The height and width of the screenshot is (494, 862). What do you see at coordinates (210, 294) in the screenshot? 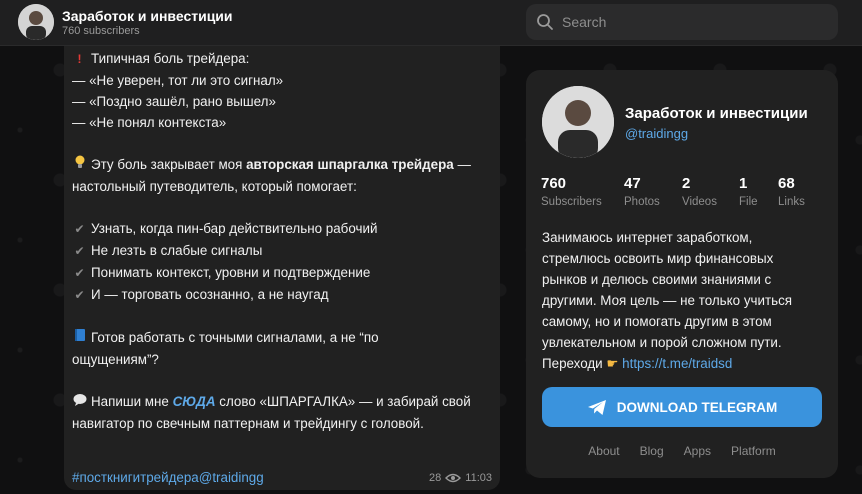
I see `check-item: И — торговать осознанно, а не наугад` at bounding box center [210, 294].